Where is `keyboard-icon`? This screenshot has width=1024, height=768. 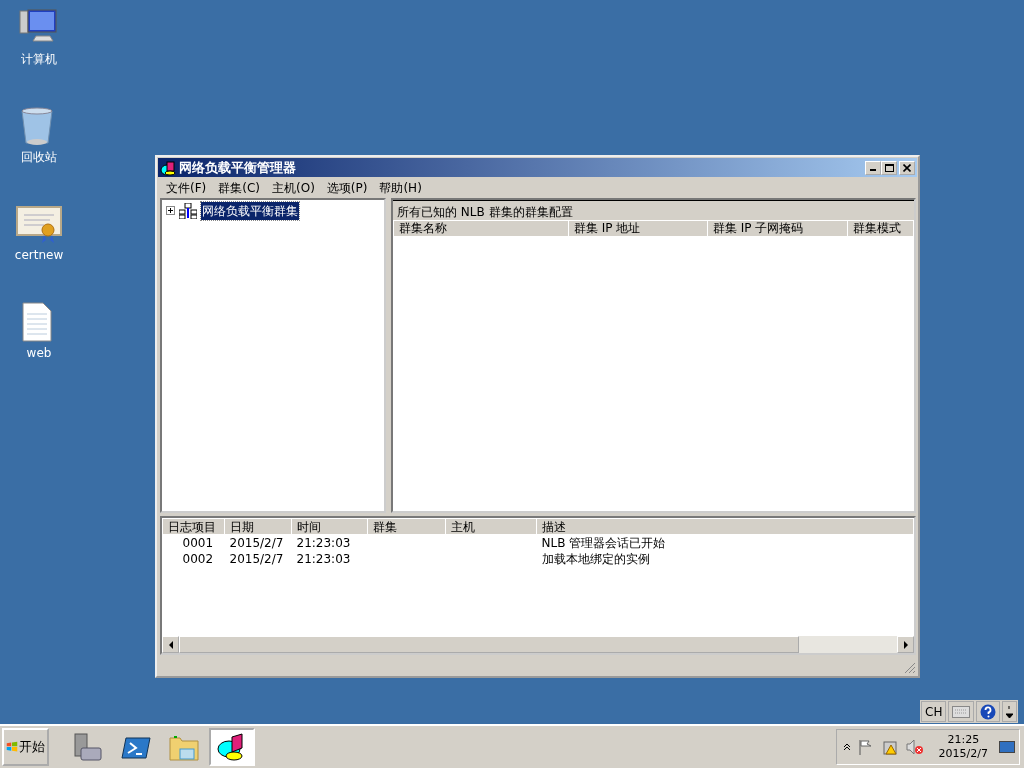 keyboard-icon is located at coordinates (961, 711).